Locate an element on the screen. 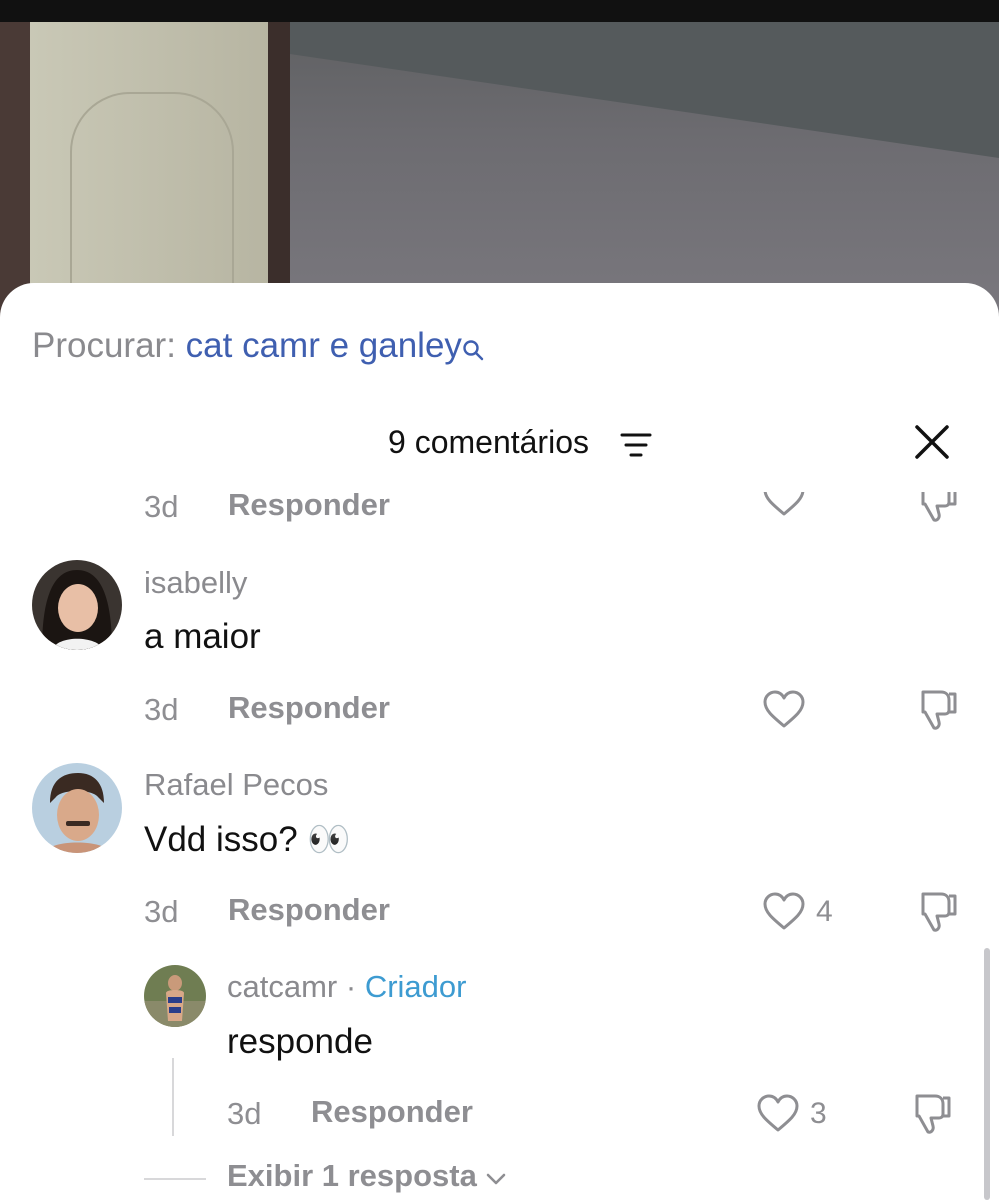 This screenshot has height=1200, width=999. search-query: cat camr e ganley is located at coordinates (324, 345).